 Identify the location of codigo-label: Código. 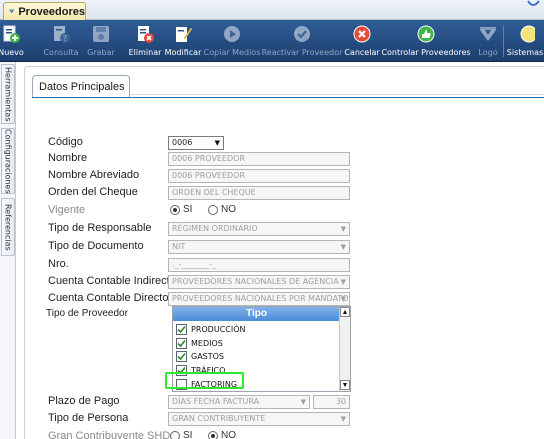
(65, 142).